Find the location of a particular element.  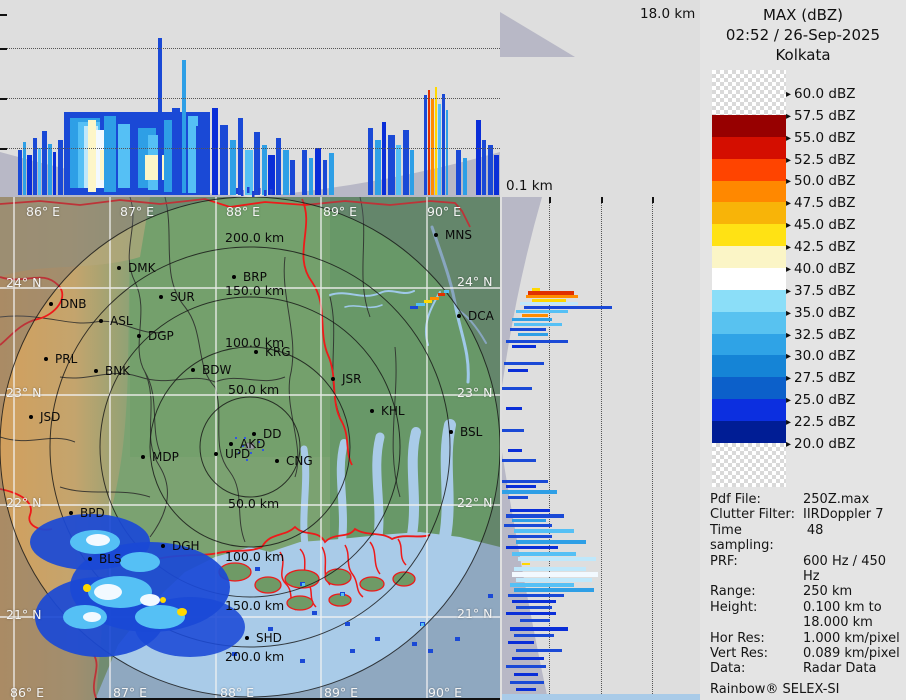

longitude-label: 90° E is located at coordinates (444, 211).